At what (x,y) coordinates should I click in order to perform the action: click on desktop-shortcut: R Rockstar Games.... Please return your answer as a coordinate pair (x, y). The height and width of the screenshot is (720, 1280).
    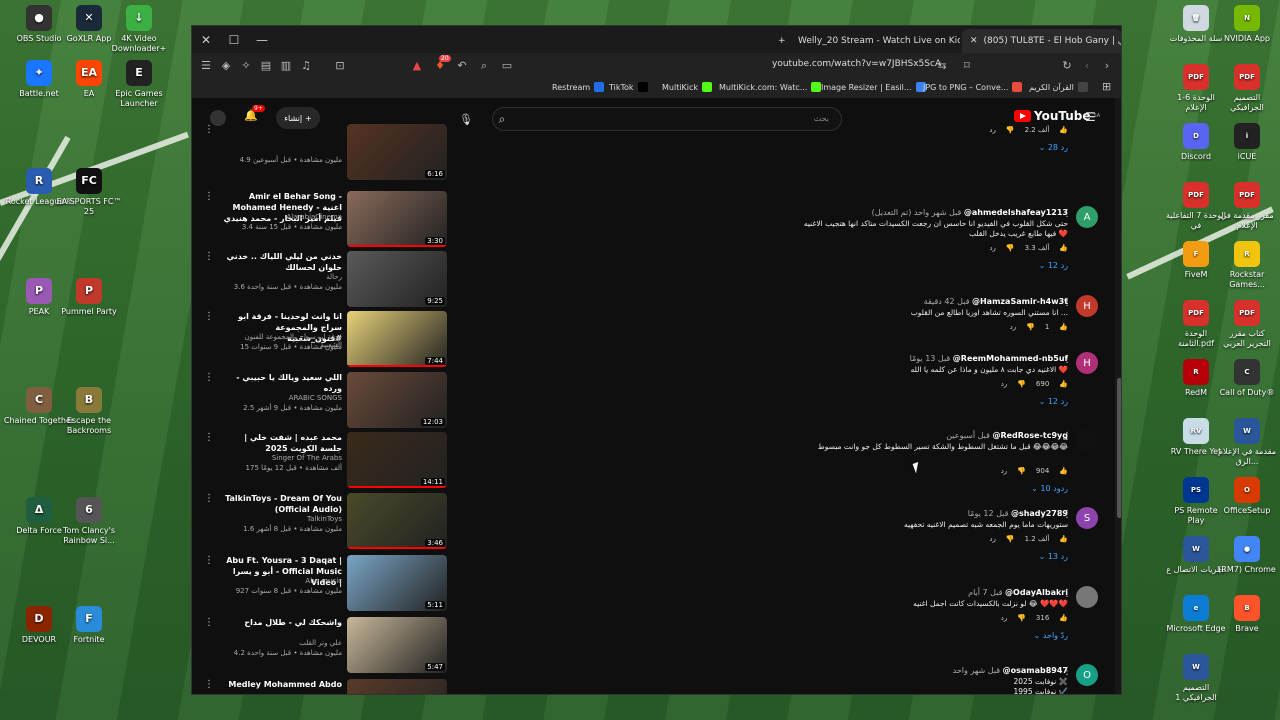
    Looking at the image, I should click on (1247, 265).